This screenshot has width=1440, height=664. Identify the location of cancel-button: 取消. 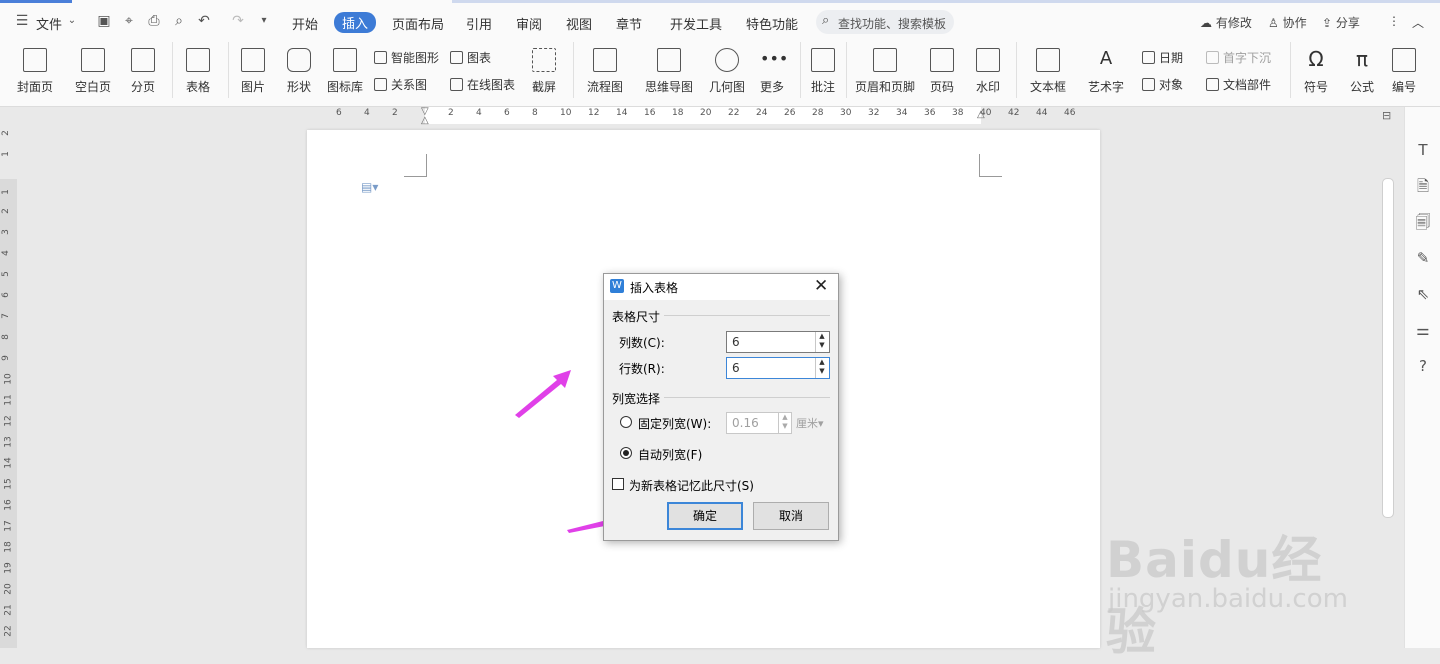
(791, 516).